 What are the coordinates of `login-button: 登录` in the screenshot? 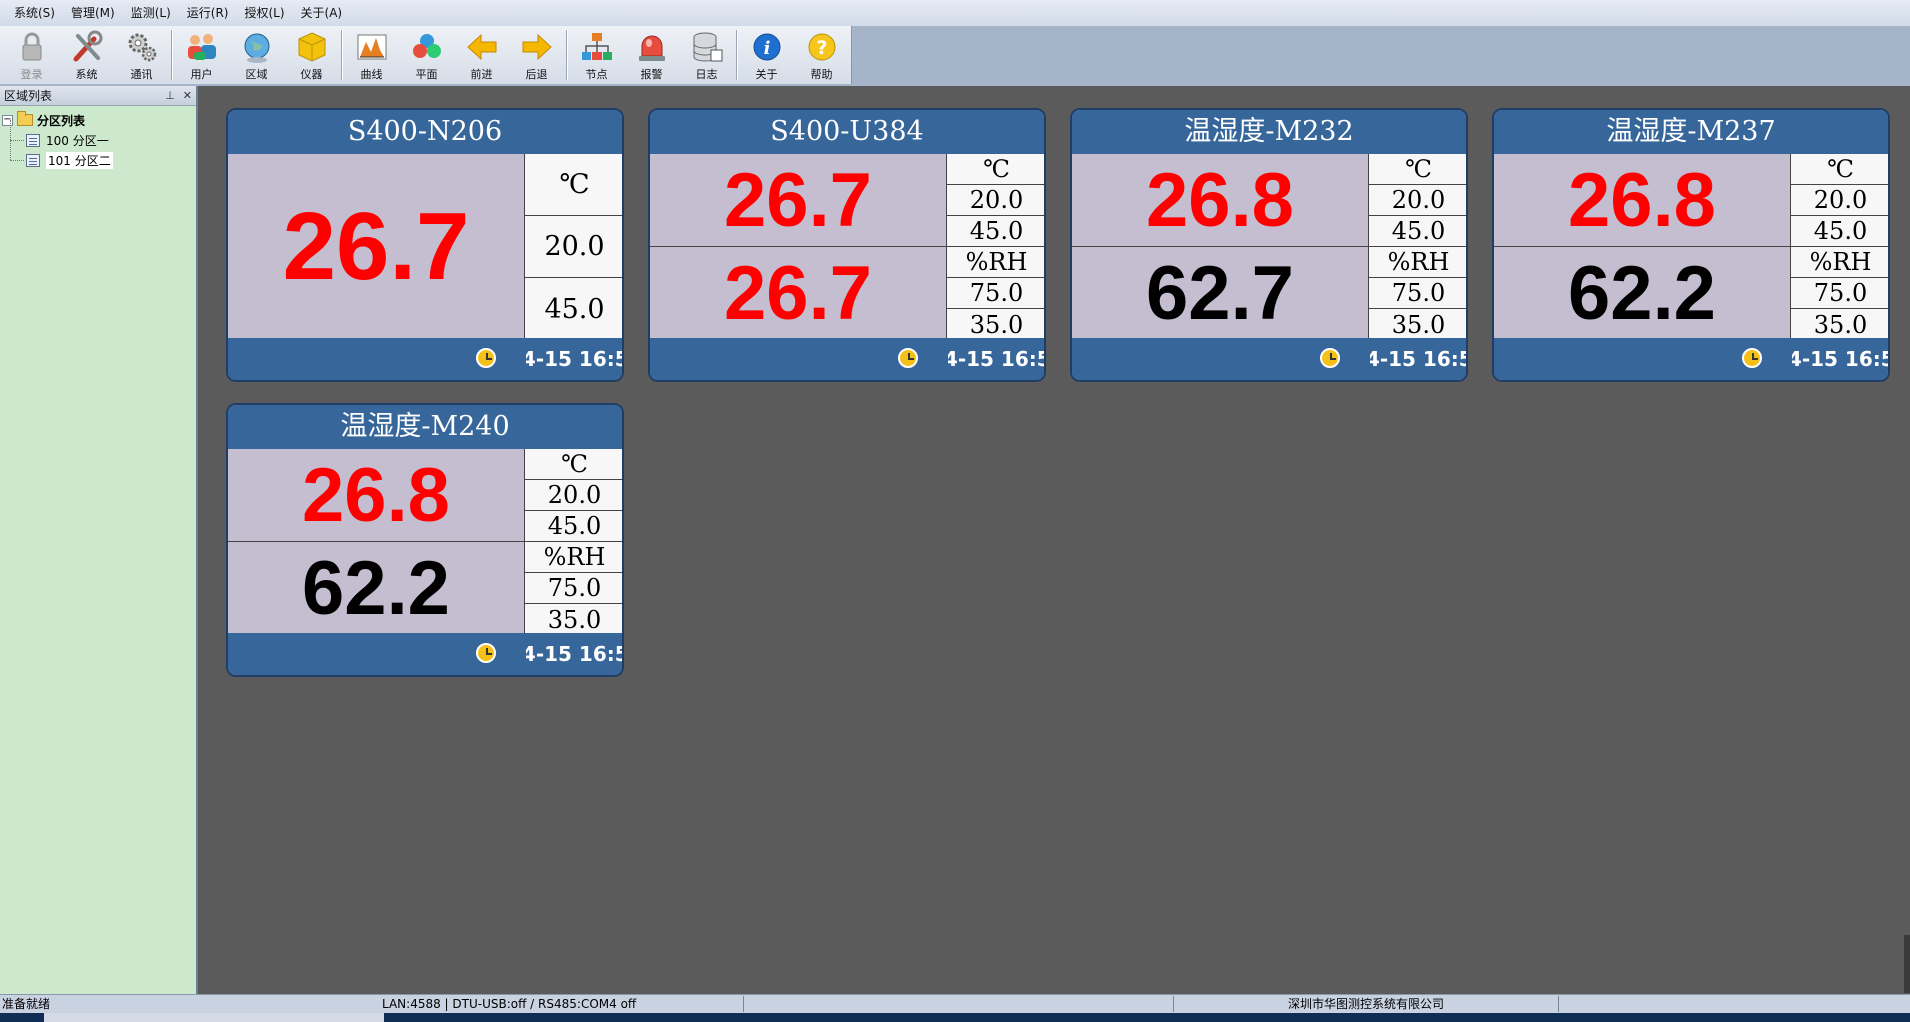 It's located at (31, 55).